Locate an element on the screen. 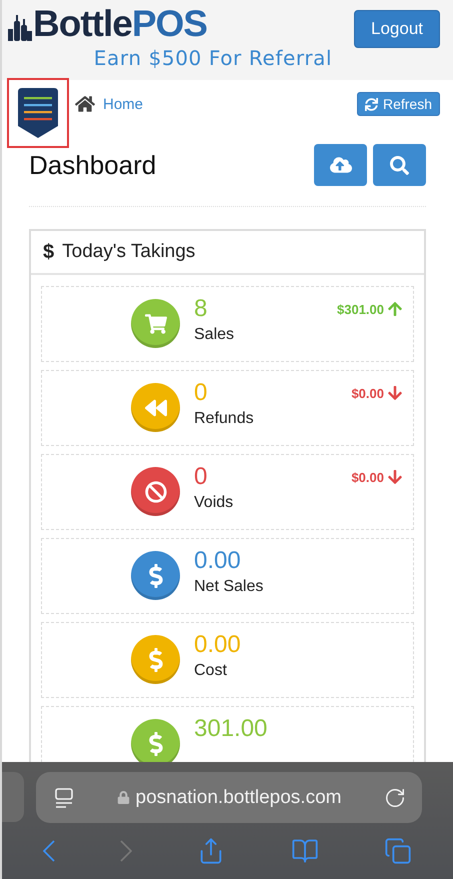  tabs-button is located at coordinates (398, 851).